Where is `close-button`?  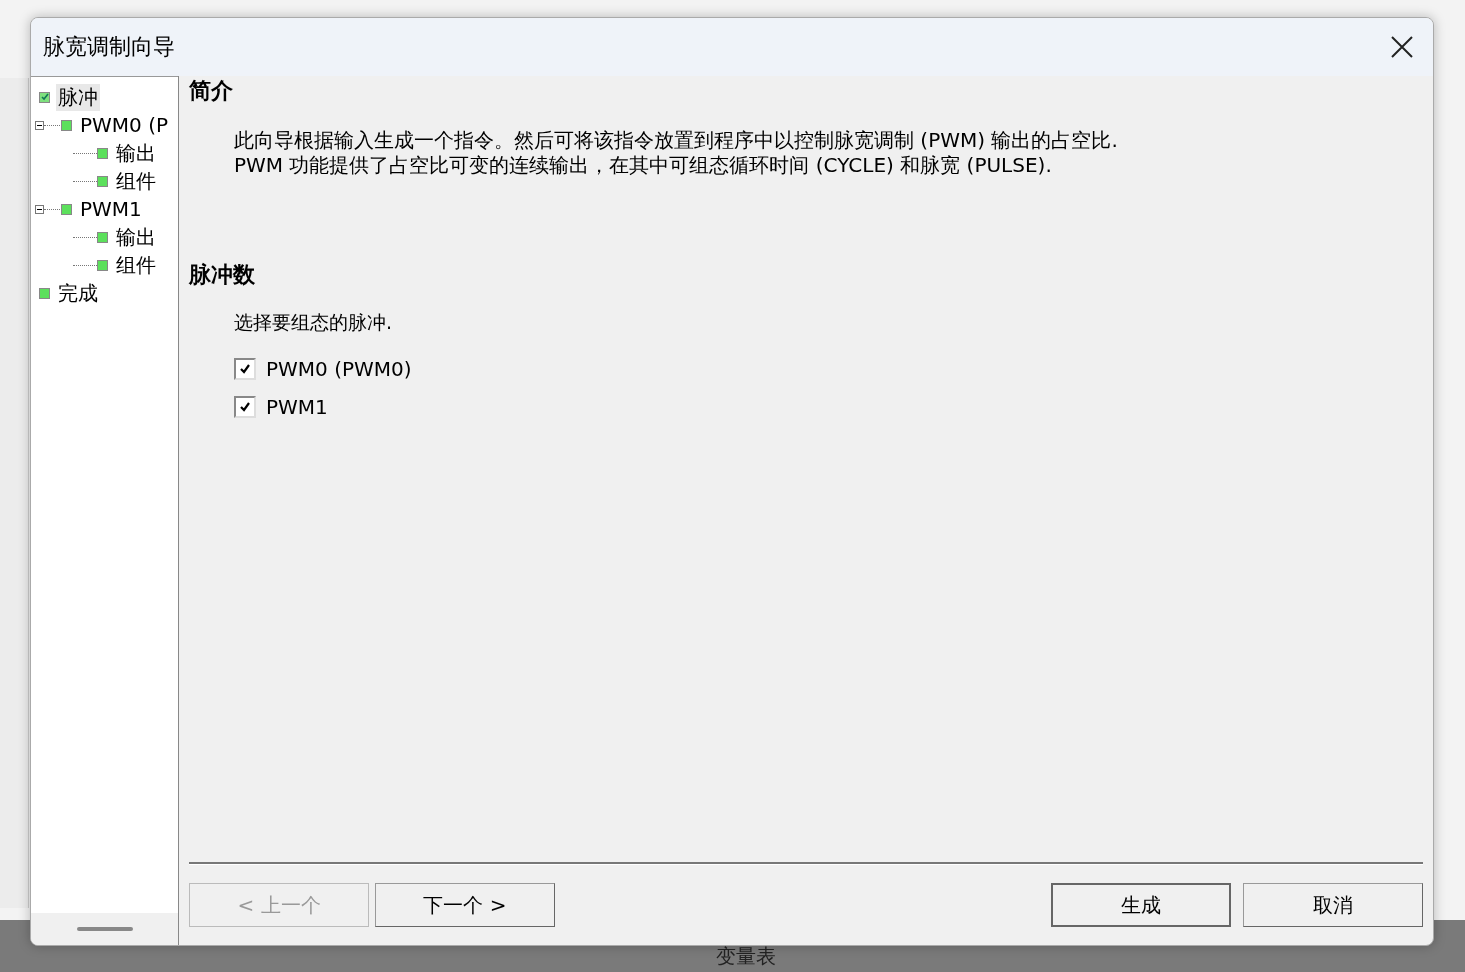
close-button is located at coordinates (1402, 47).